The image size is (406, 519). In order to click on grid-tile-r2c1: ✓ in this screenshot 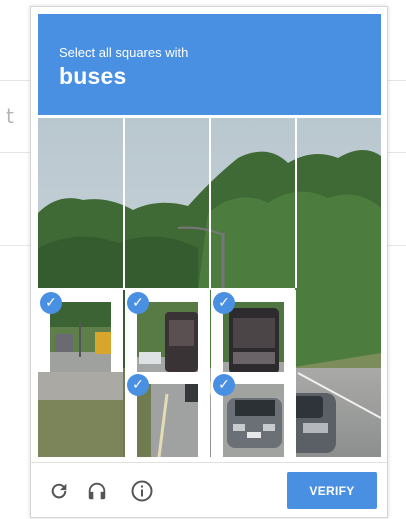, I will do `click(167, 414)`.